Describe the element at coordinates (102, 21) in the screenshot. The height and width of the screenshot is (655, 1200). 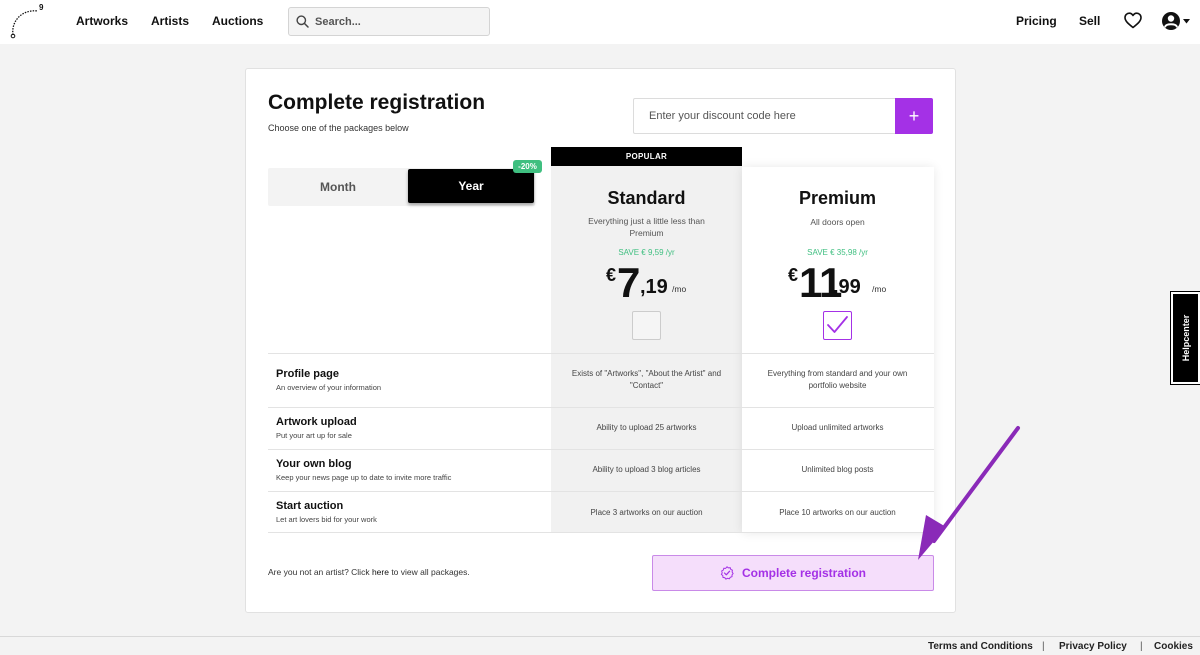
I see `nav-link-artworks: Artworks` at that location.